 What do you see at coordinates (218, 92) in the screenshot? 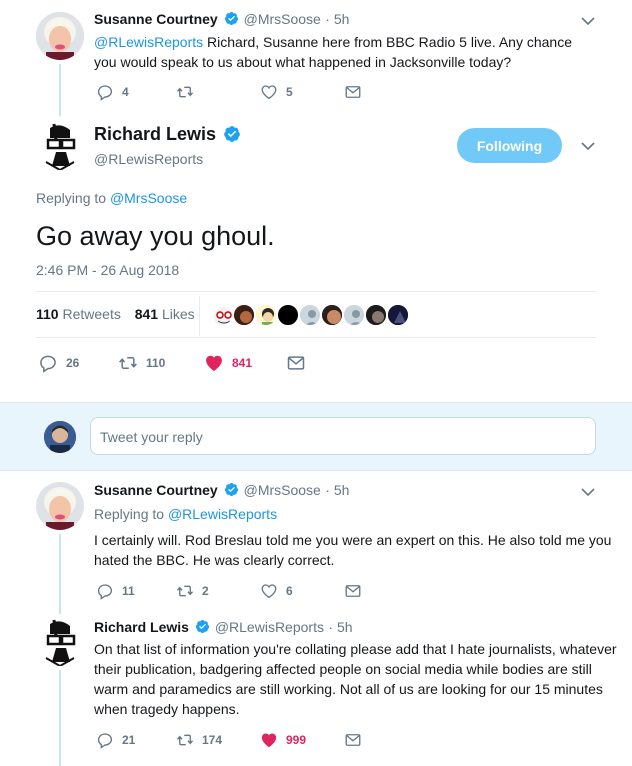
I see `retweet-button` at bounding box center [218, 92].